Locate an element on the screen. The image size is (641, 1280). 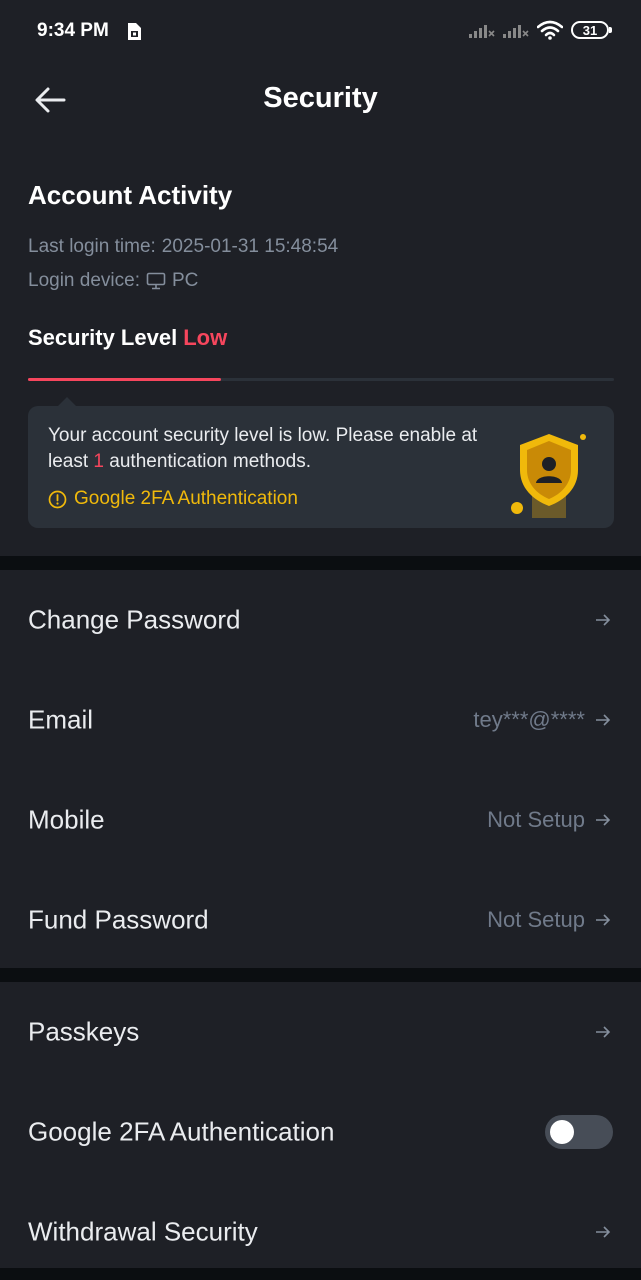
security-level-label: Security Level is located at coordinates (103, 337).